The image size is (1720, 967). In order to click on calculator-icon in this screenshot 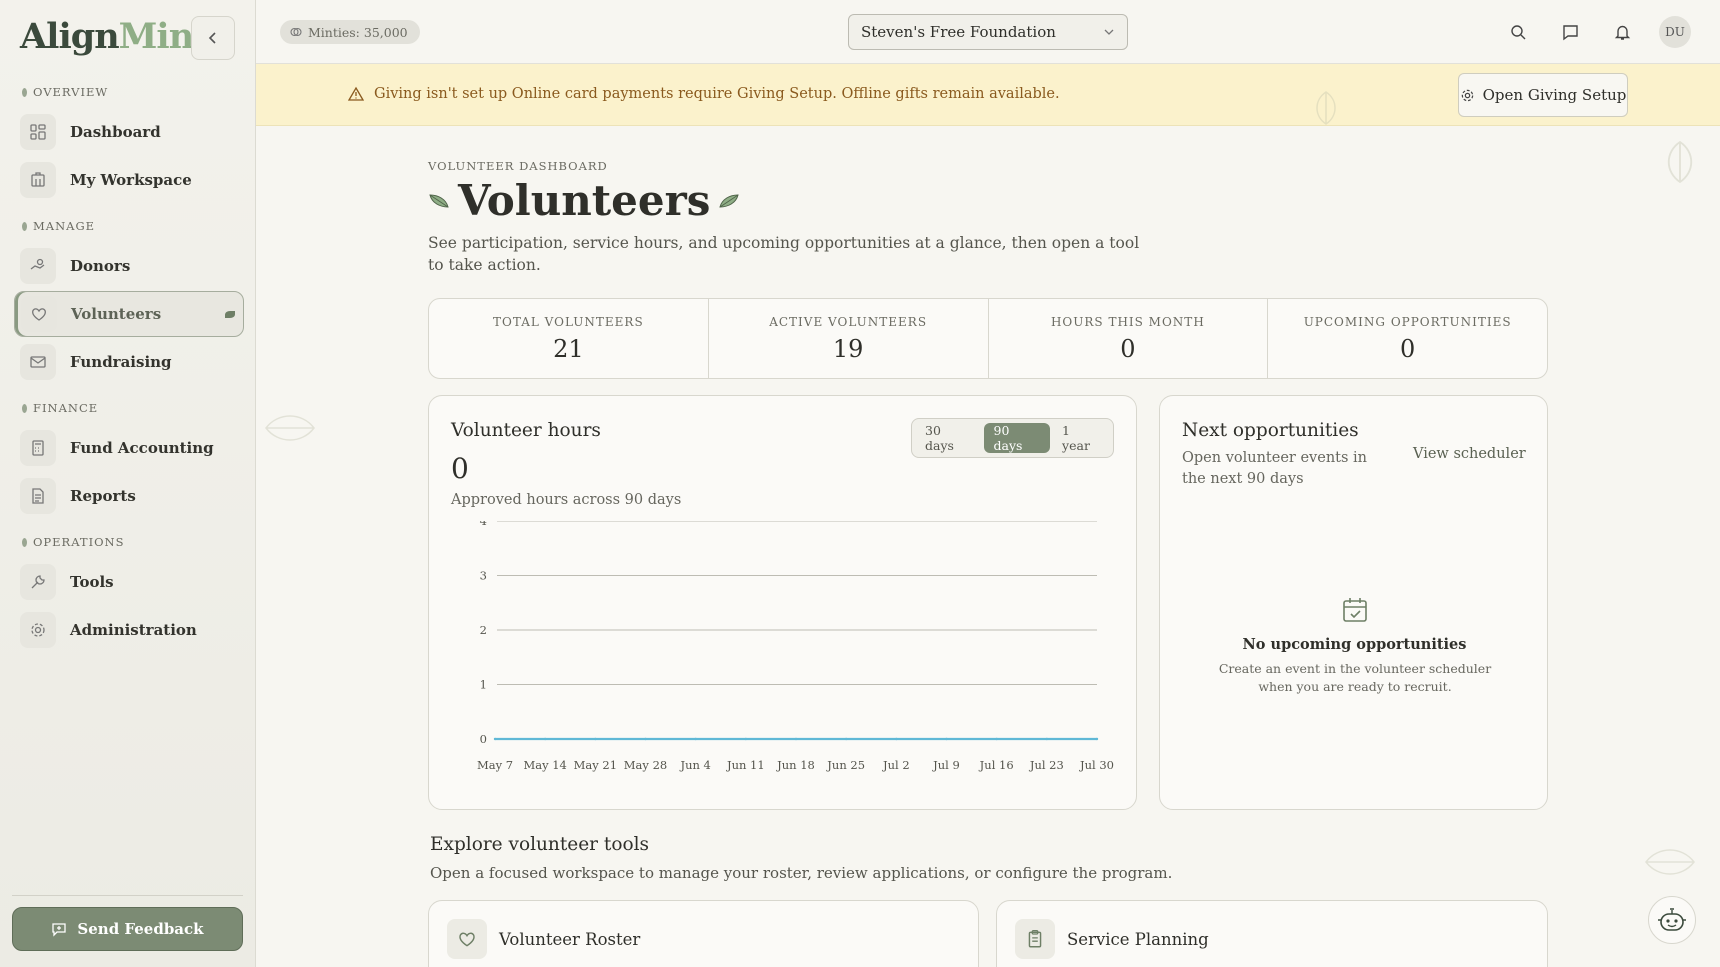, I will do `click(38, 448)`.